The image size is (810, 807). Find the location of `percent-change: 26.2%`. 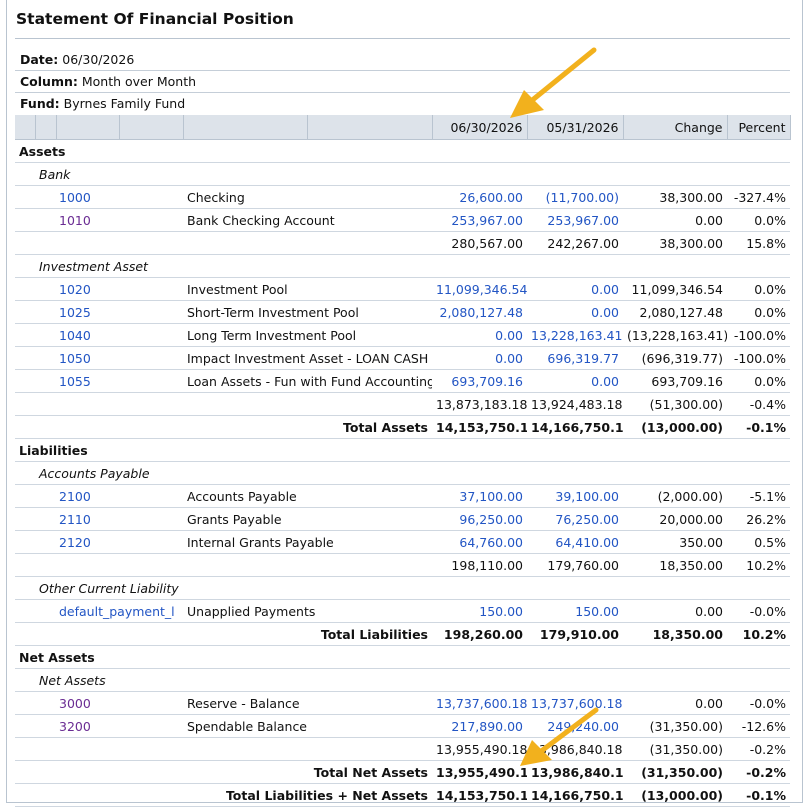

percent-change: 26.2% is located at coordinates (758, 519).